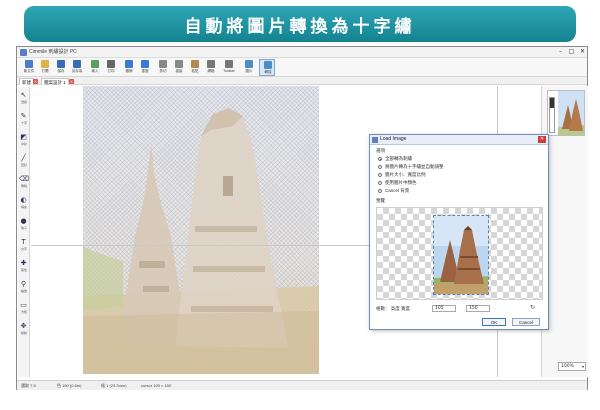 The image size is (600, 410). What do you see at coordinates (77, 64) in the screenshot?
I see `save-as-icon` at bounding box center [77, 64].